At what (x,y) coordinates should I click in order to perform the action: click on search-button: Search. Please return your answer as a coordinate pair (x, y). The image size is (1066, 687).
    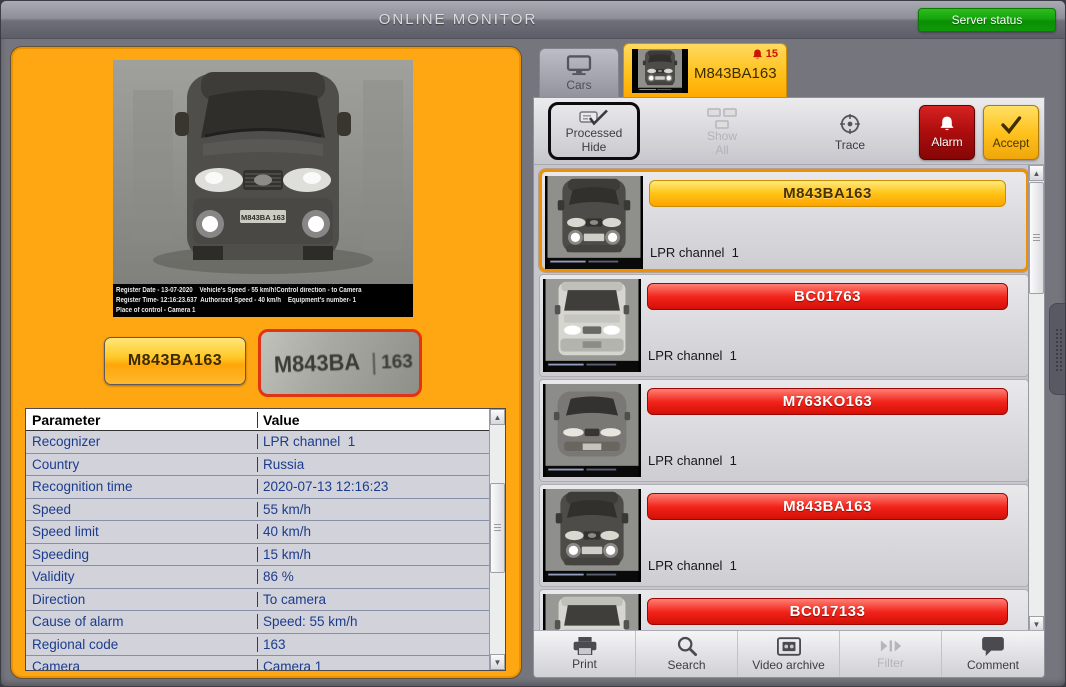
    Looking at the image, I should click on (687, 654).